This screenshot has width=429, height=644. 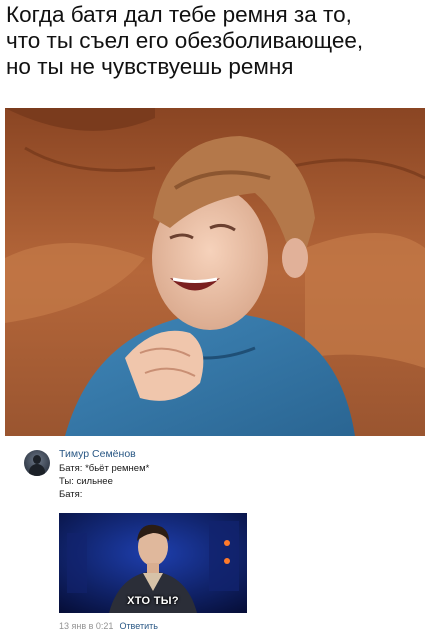 I want to click on avatar-head-shape, so click(x=37, y=459).